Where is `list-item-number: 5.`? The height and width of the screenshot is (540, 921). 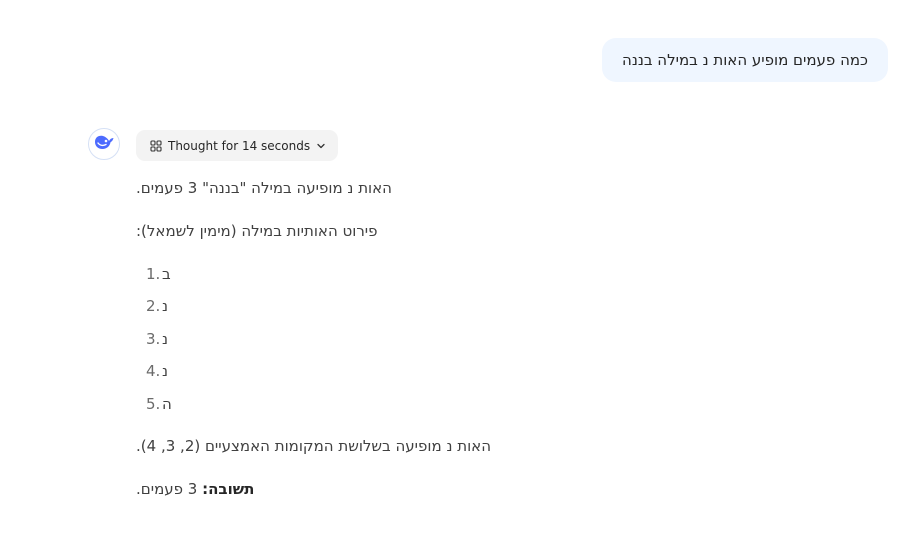
list-item-number: 5. is located at coordinates (153, 404).